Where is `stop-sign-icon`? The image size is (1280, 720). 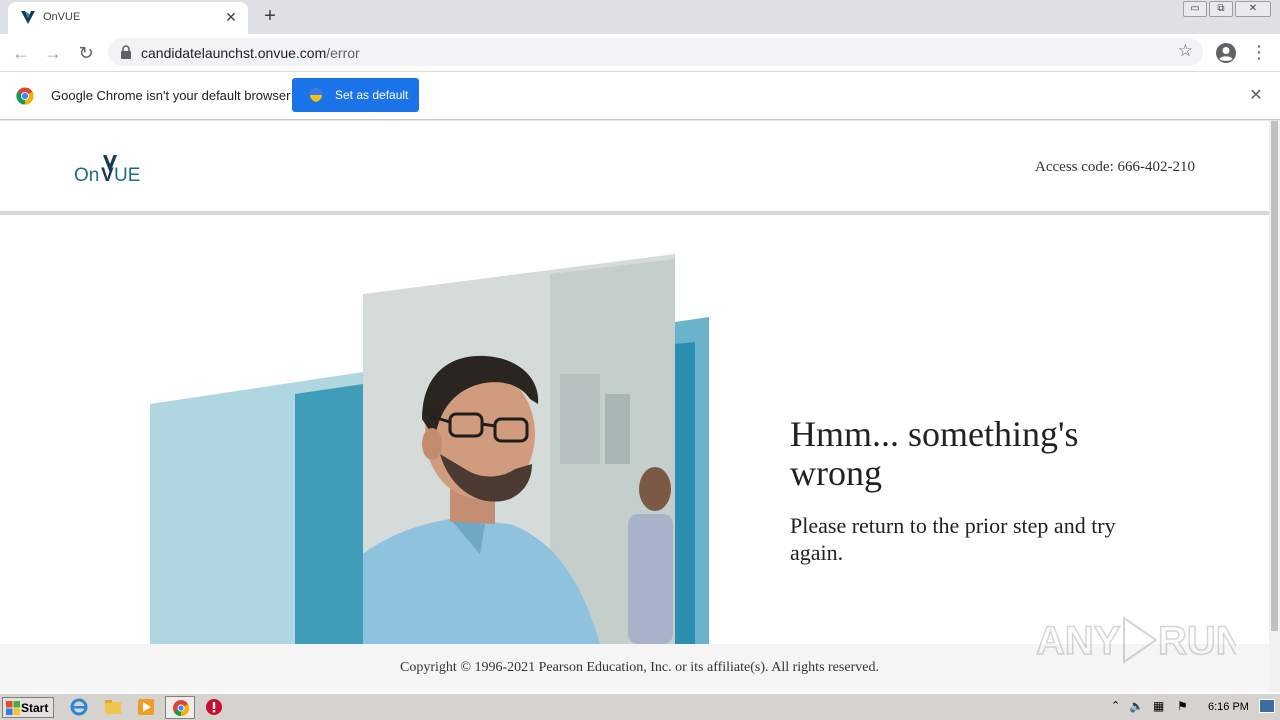 stop-sign-icon is located at coordinates (214, 707).